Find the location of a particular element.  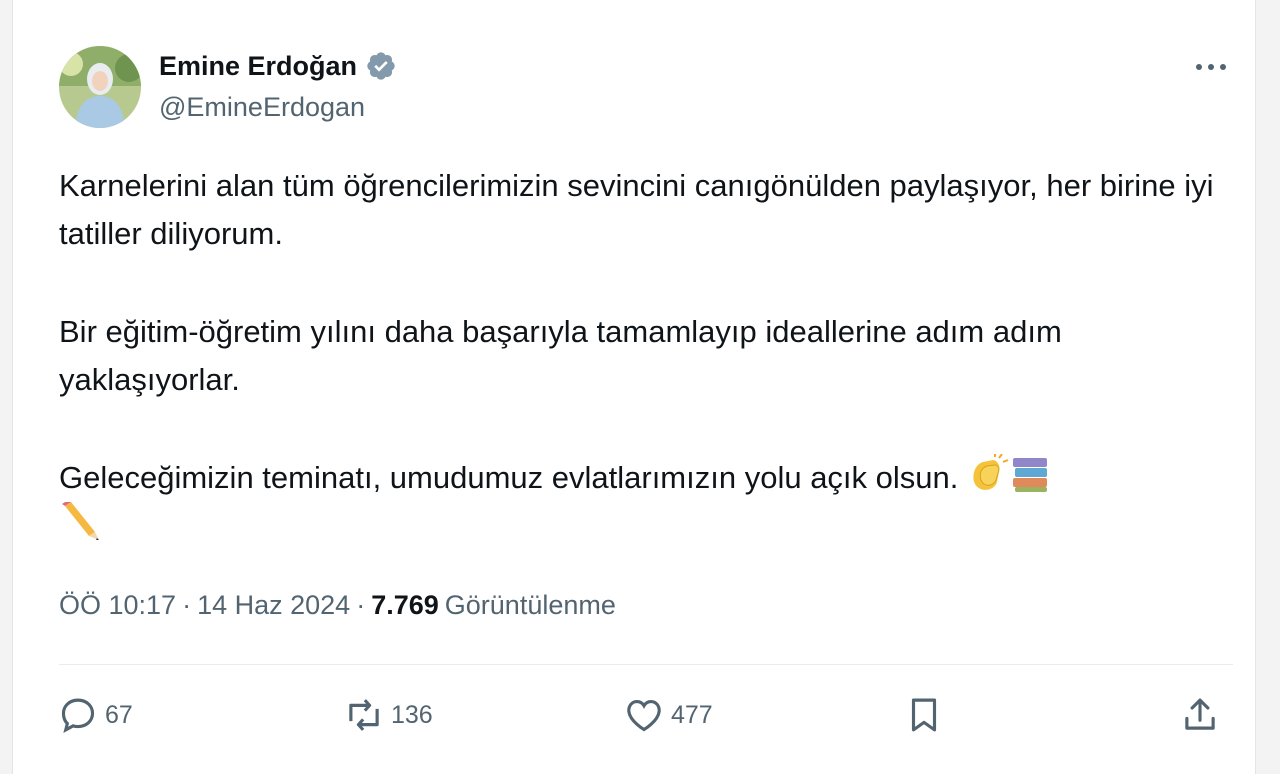

verified-badge-icon is located at coordinates (381, 66).